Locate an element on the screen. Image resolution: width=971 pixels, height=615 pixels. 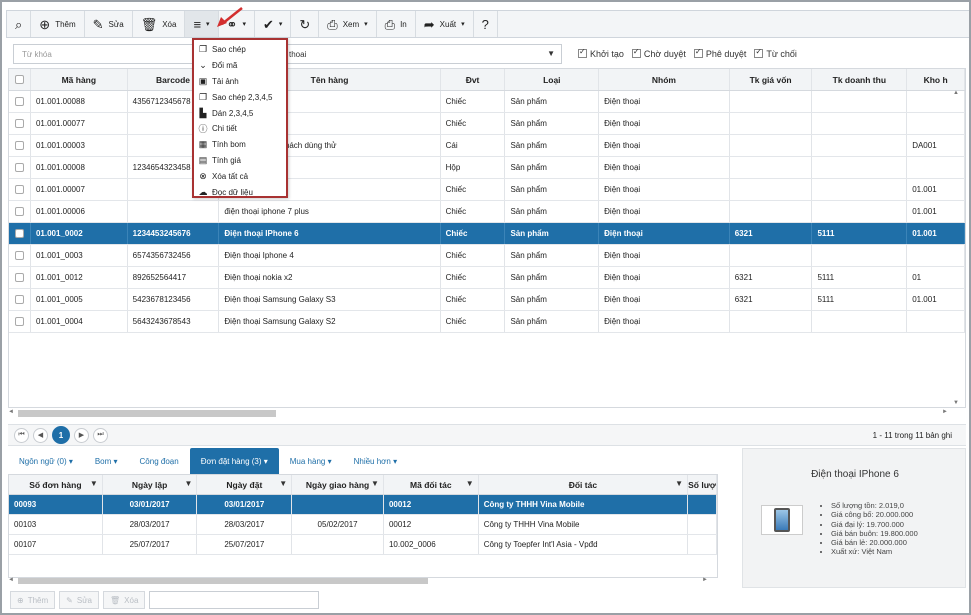
menu-item-chi-tiet: ⓘ Chi tiết is located at coordinates (240, 129).